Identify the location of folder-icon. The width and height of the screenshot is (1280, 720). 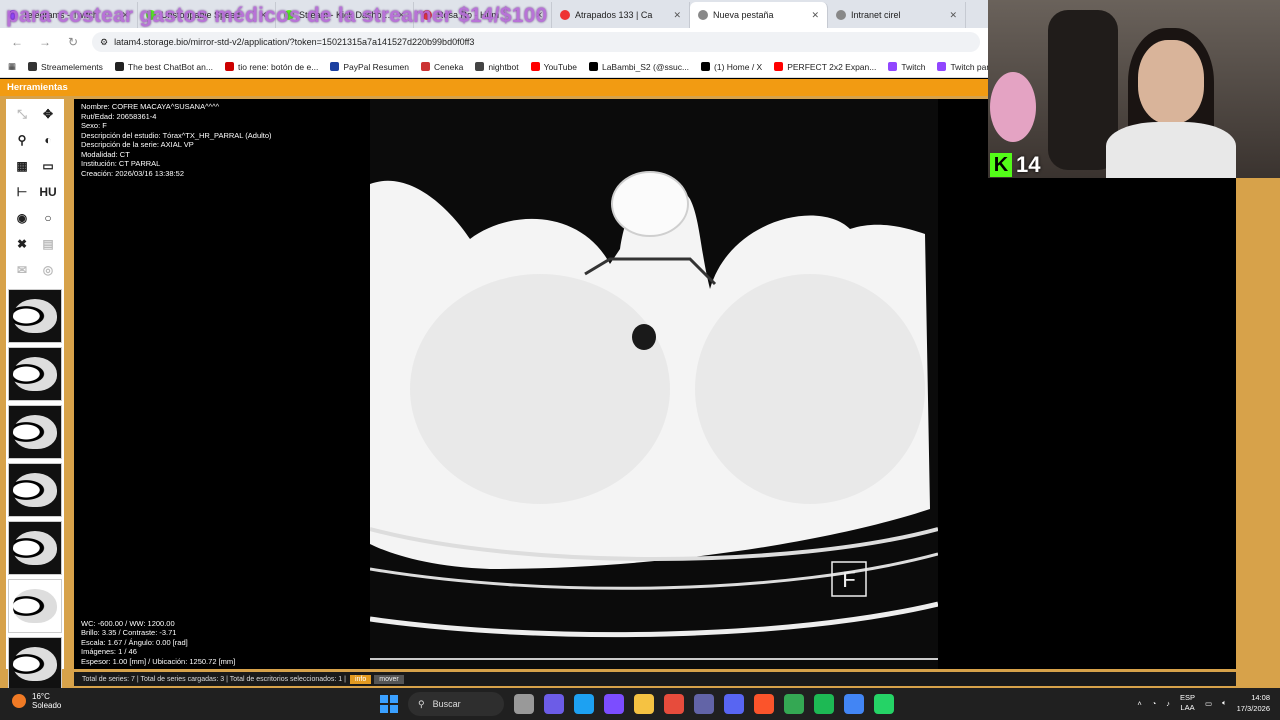
(644, 704).